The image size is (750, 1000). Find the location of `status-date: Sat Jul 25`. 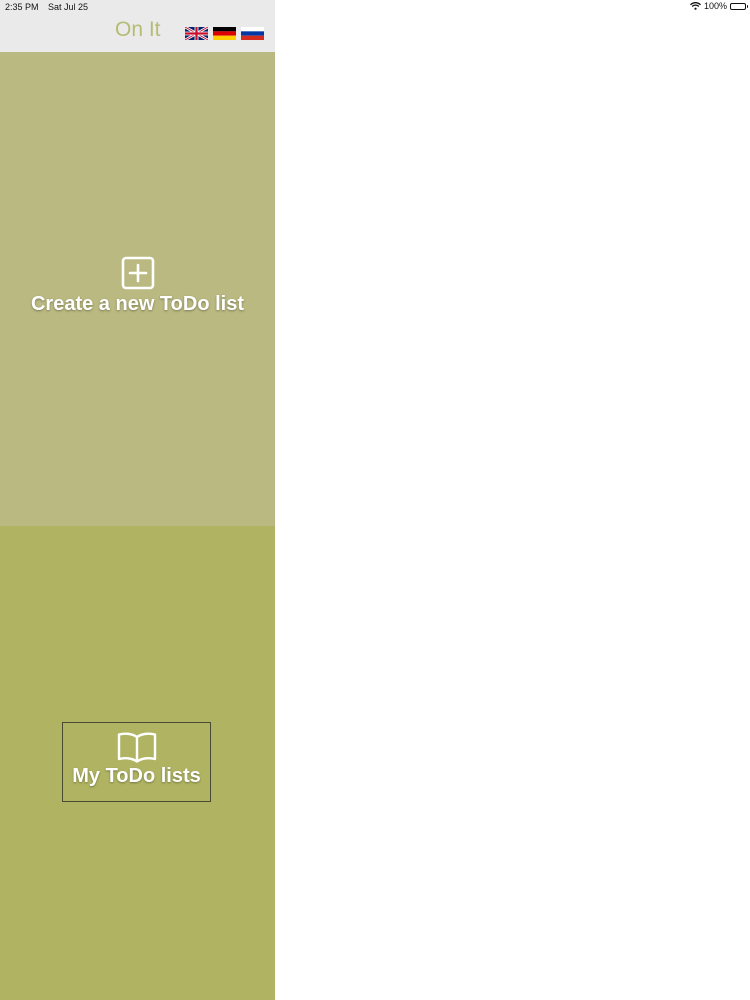

status-date: Sat Jul 25 is located at coordinates (68, 7).